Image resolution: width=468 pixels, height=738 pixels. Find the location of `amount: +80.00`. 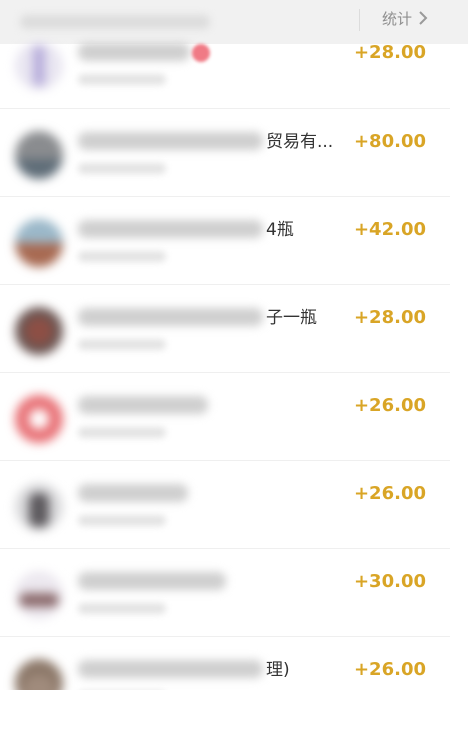

amount: +80.00 is located at coordinates (389, 141).